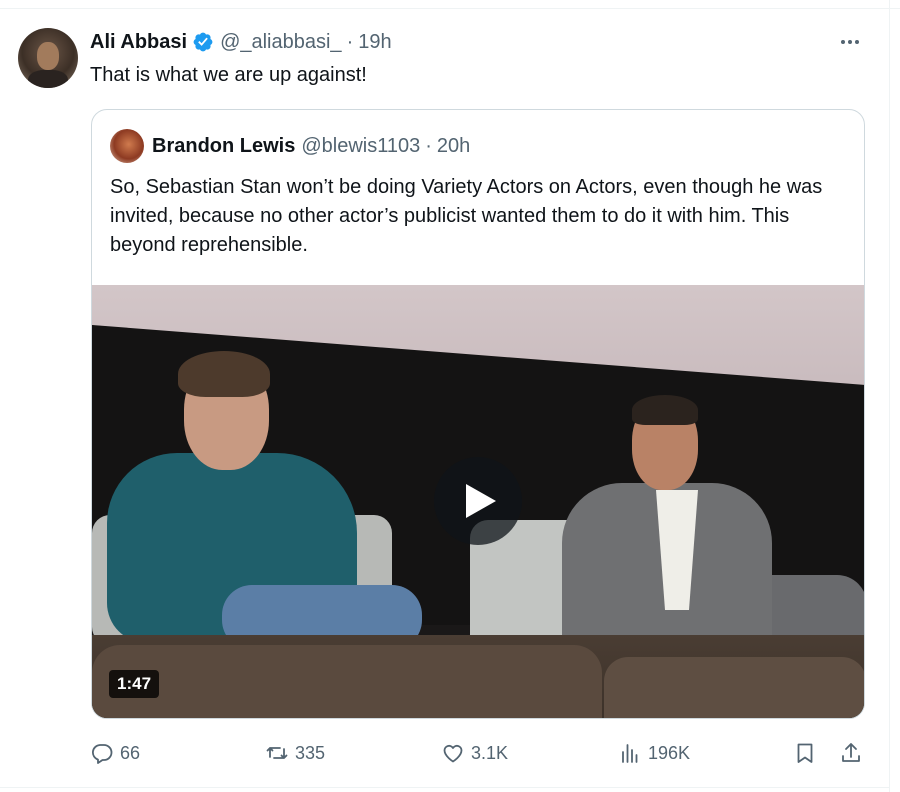  Describe the element at coordinates (850, 42) in the screenshot. I see `more-options-button` at that location.